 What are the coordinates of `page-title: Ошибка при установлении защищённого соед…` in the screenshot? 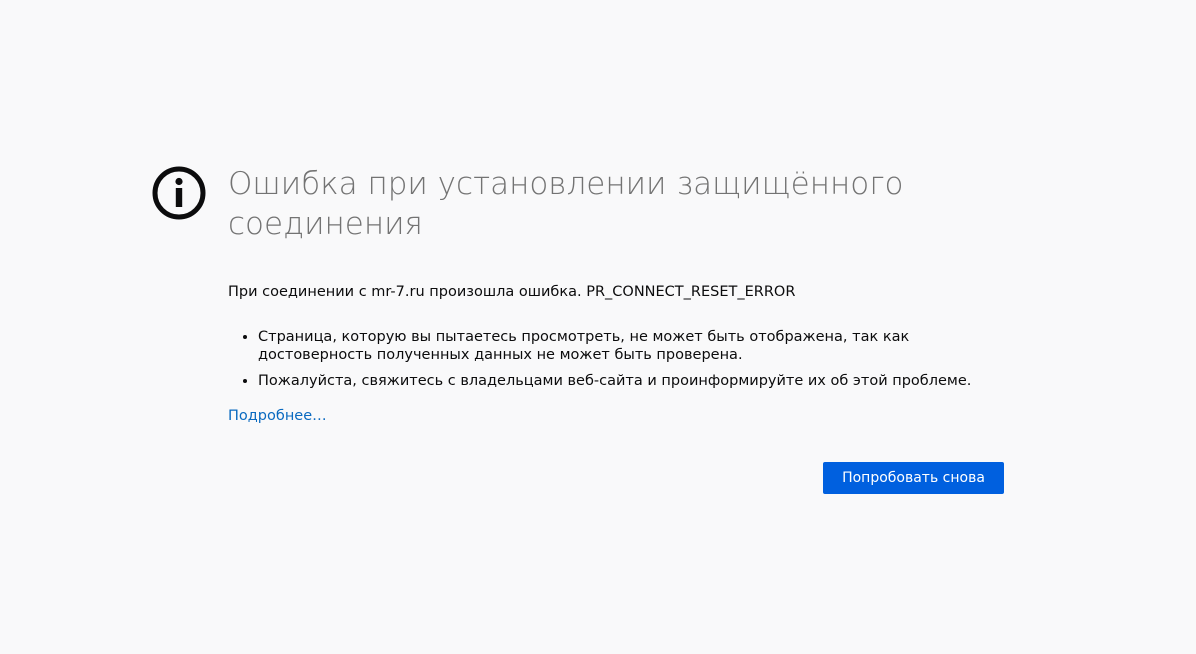 It's located at (566, 204).